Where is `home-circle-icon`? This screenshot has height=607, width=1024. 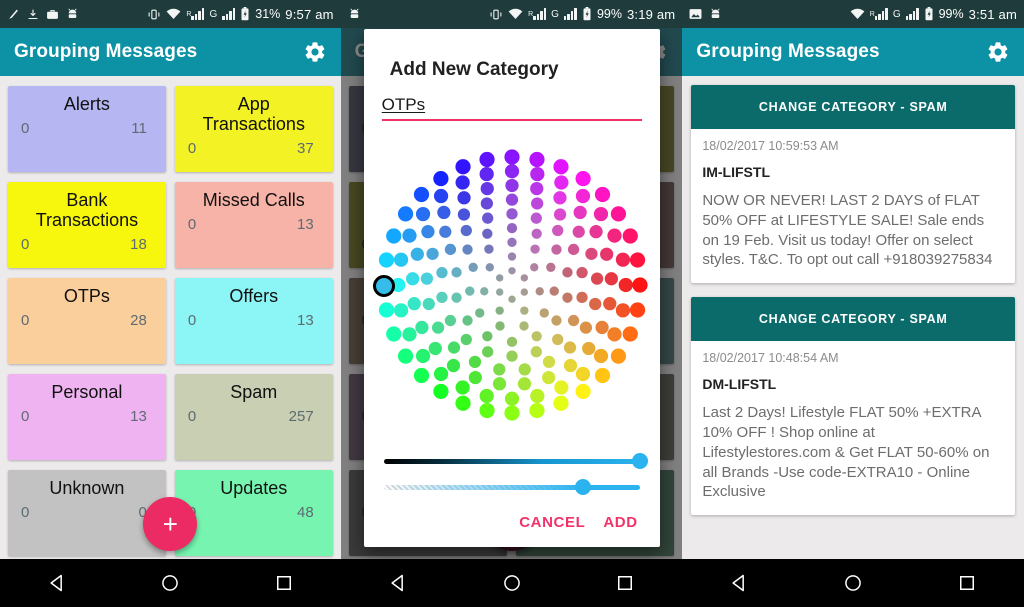 home-circle-icon is located at coordinates (512, 583).